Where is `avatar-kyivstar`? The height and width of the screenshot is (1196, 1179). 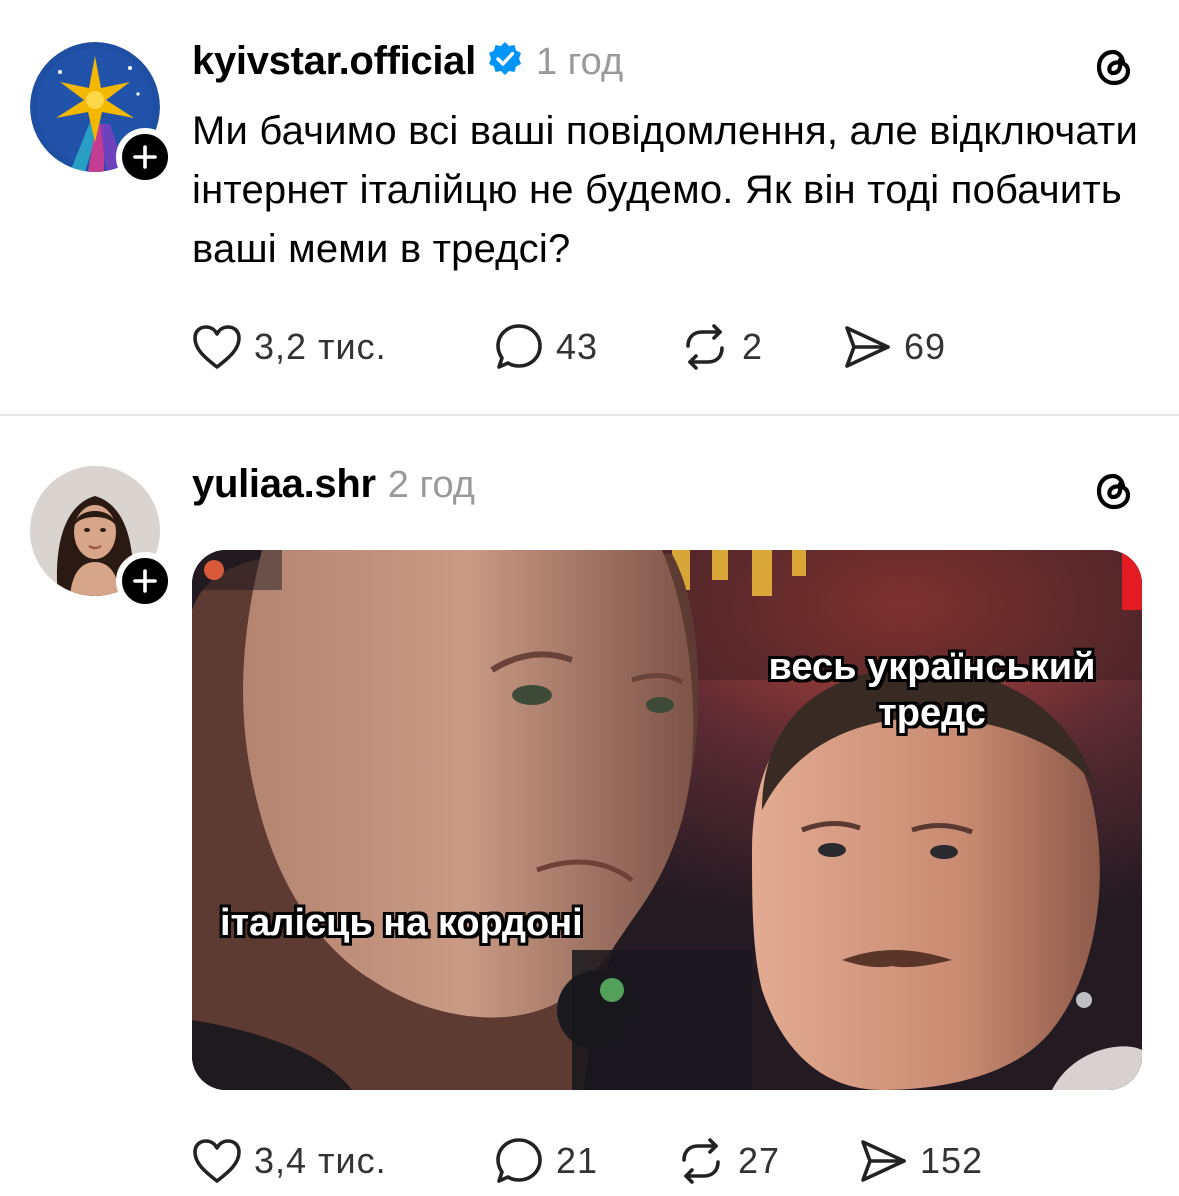
avatar-kyivstar is located at coordinates (102, 114).